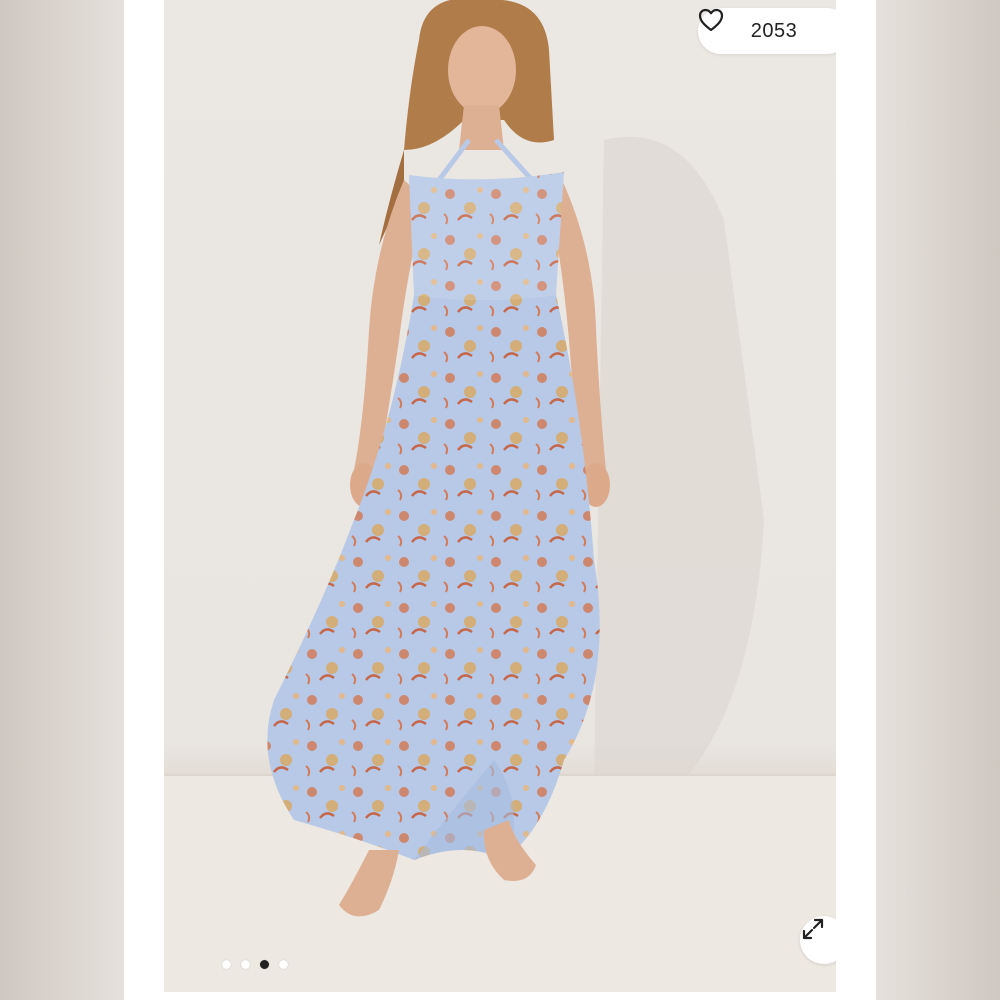  I want to click on like-button: 2053, so click(767, 31).